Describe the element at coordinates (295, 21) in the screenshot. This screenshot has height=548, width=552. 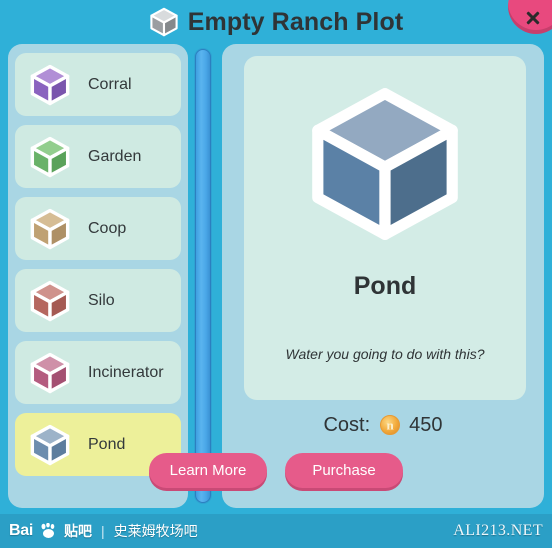
I see `page-title: Empty Ranch Plot` at that location.